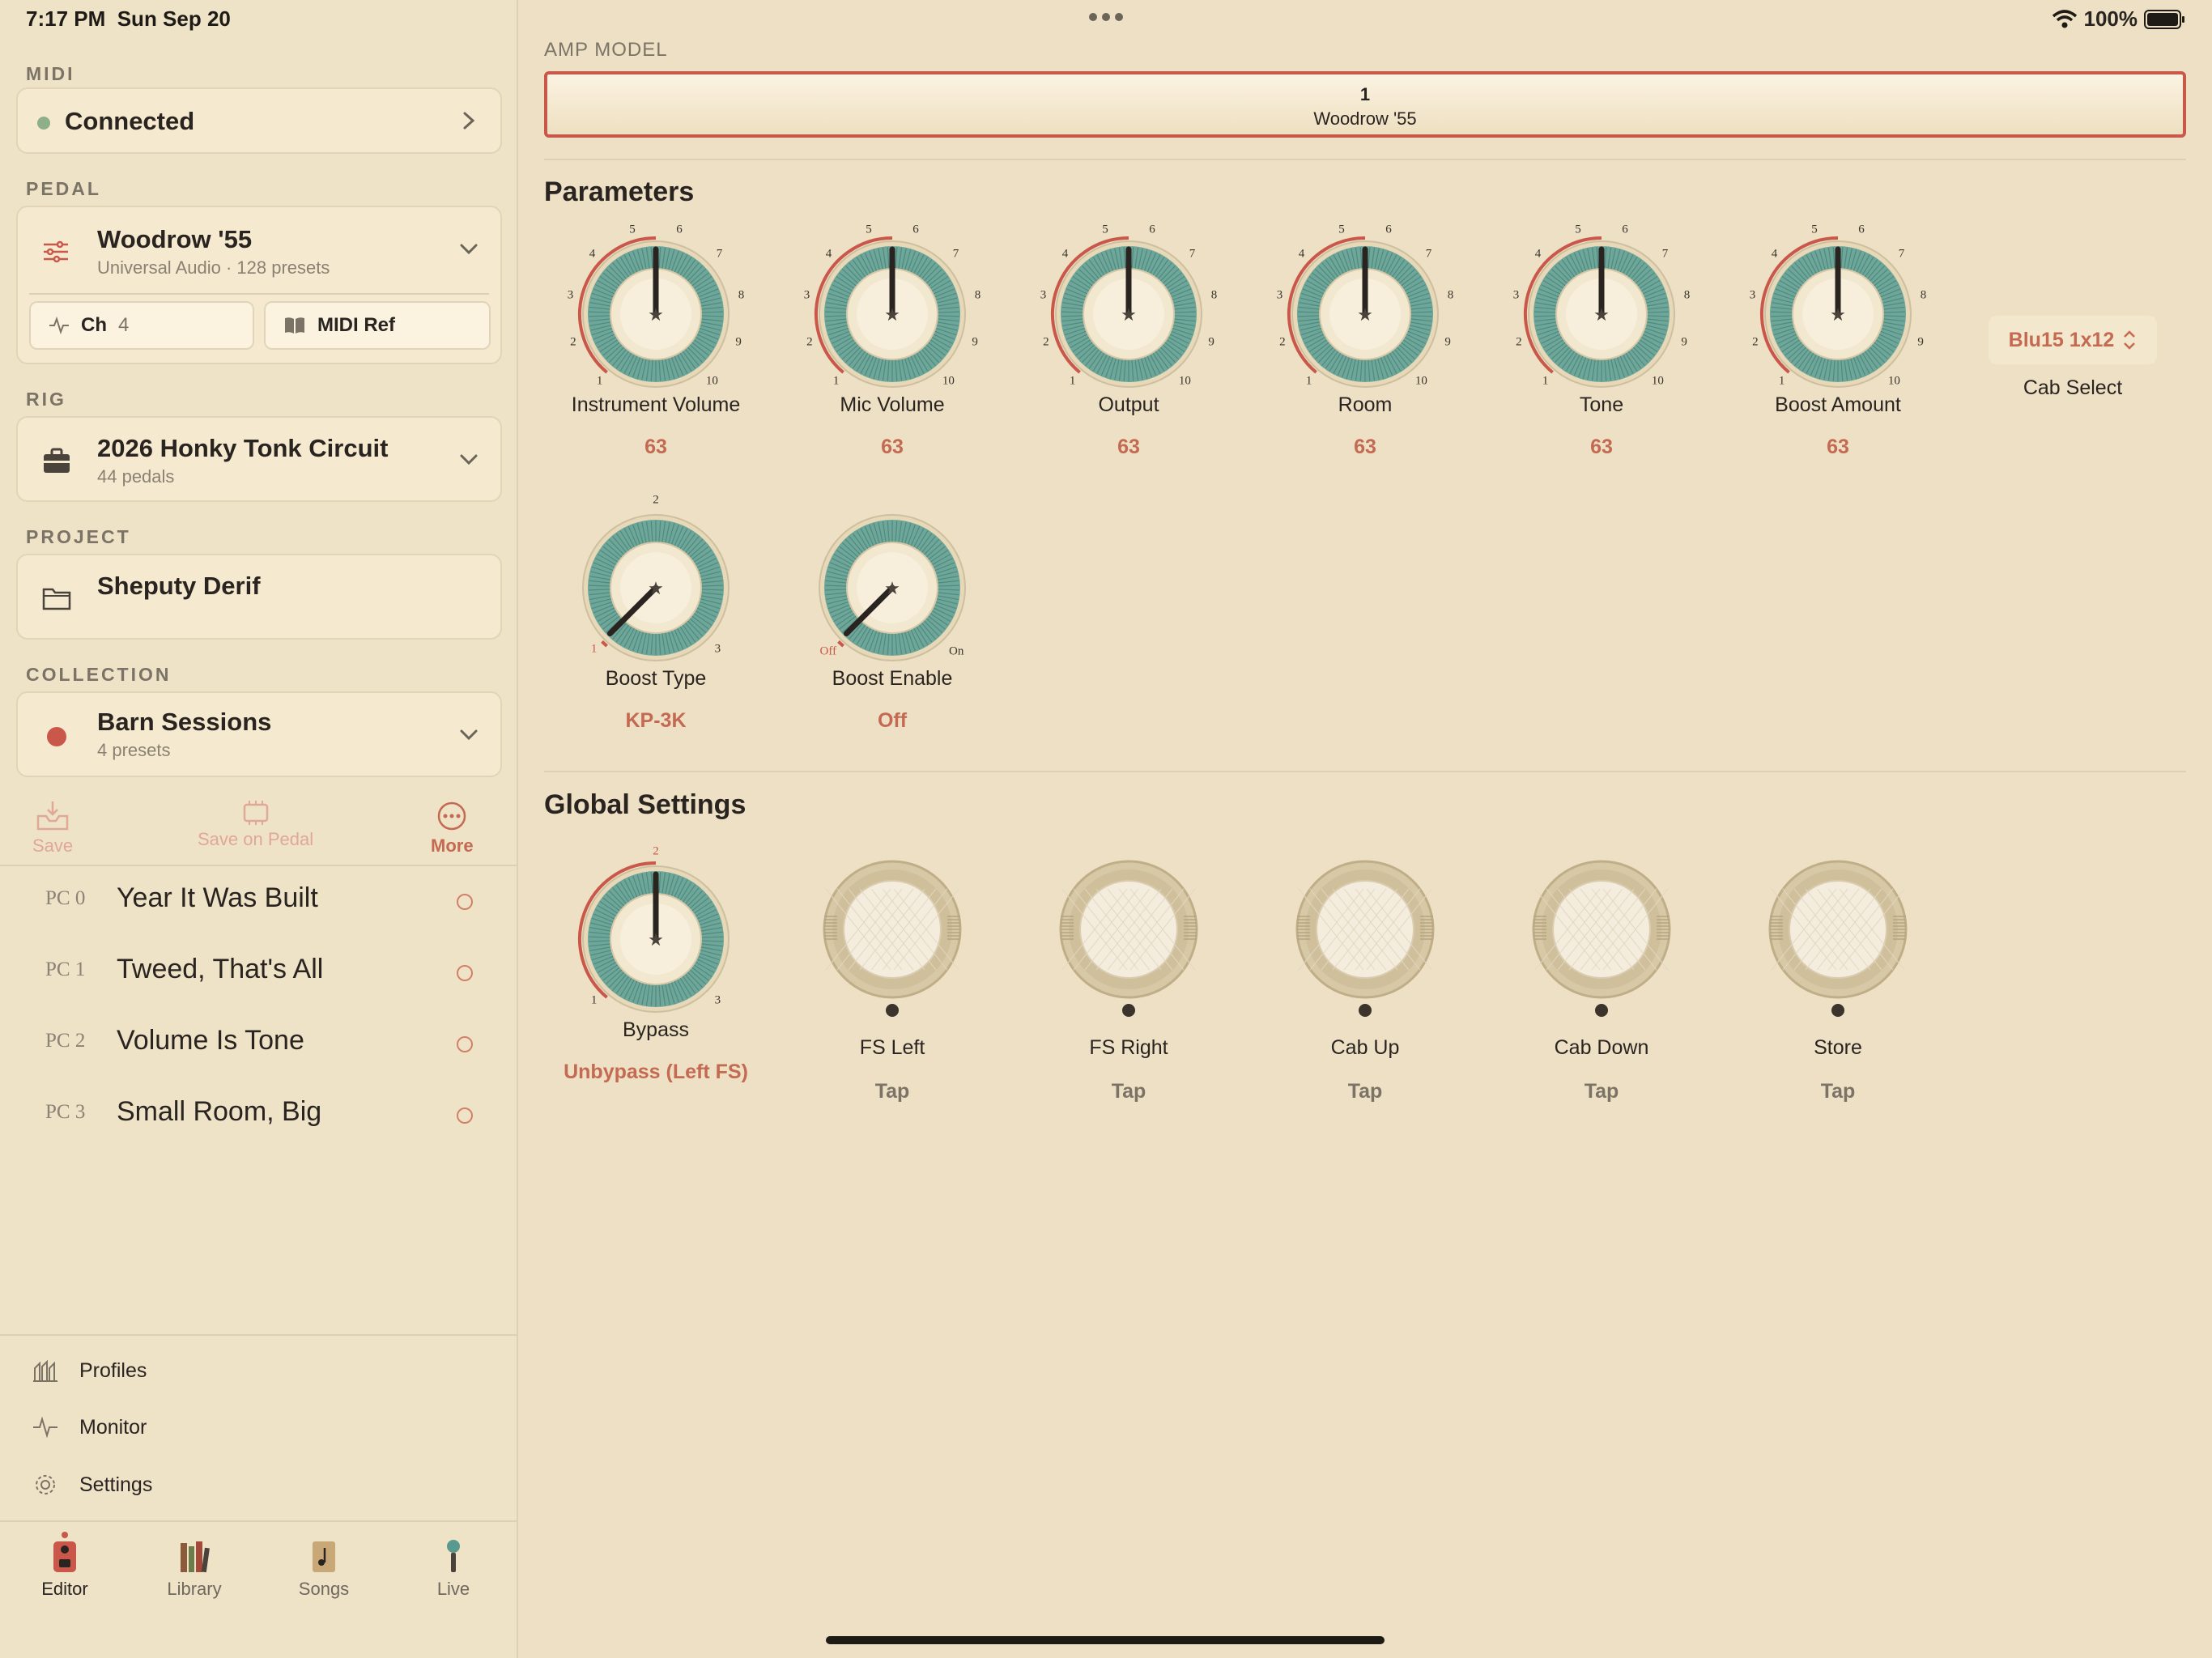  I want to click on param-1-knob: ★, so click(892, 314).